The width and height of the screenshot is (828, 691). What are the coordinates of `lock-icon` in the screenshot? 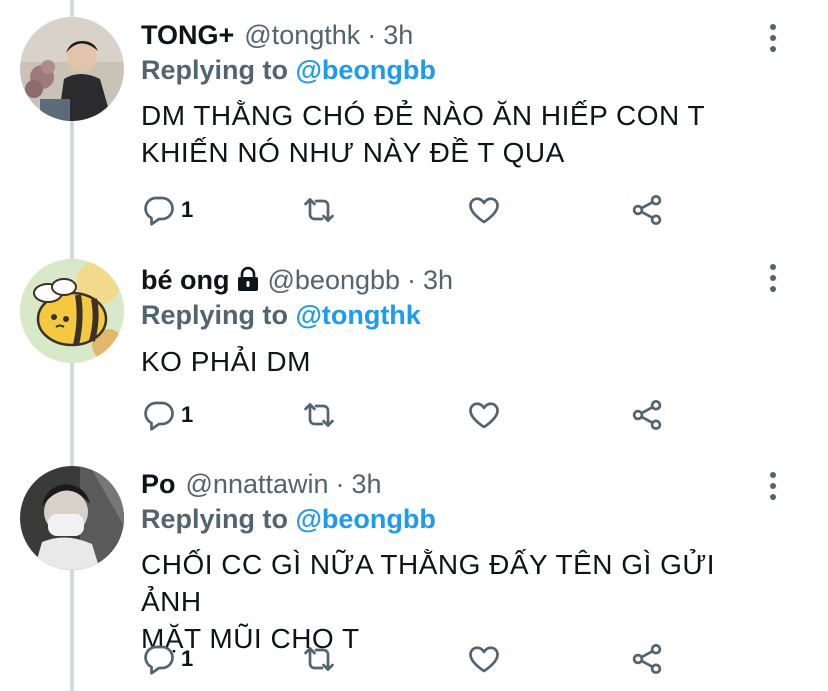 It's located at (247, 278).